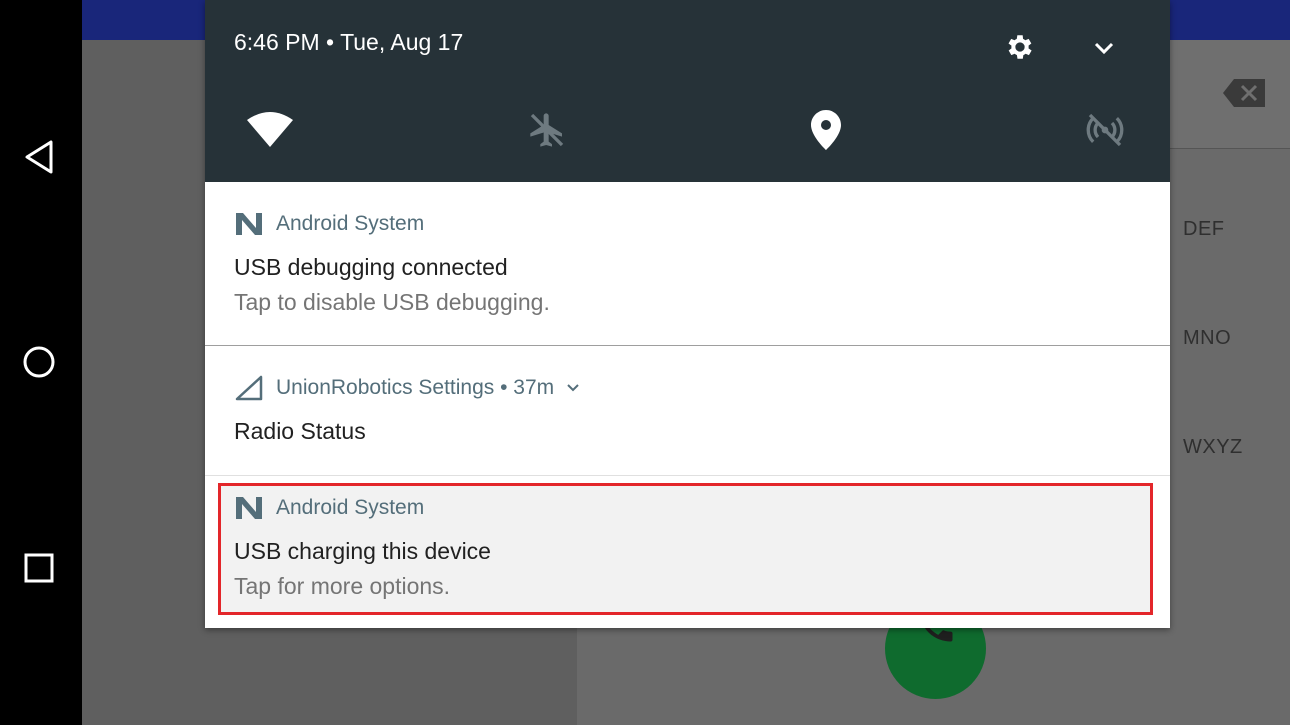 This screenshot has height=725, width=1290. What do you see at coordinates (342, 586) in the screenshot?
I see `notification-text: Tap for more options.` at bounding box center [342, 586].